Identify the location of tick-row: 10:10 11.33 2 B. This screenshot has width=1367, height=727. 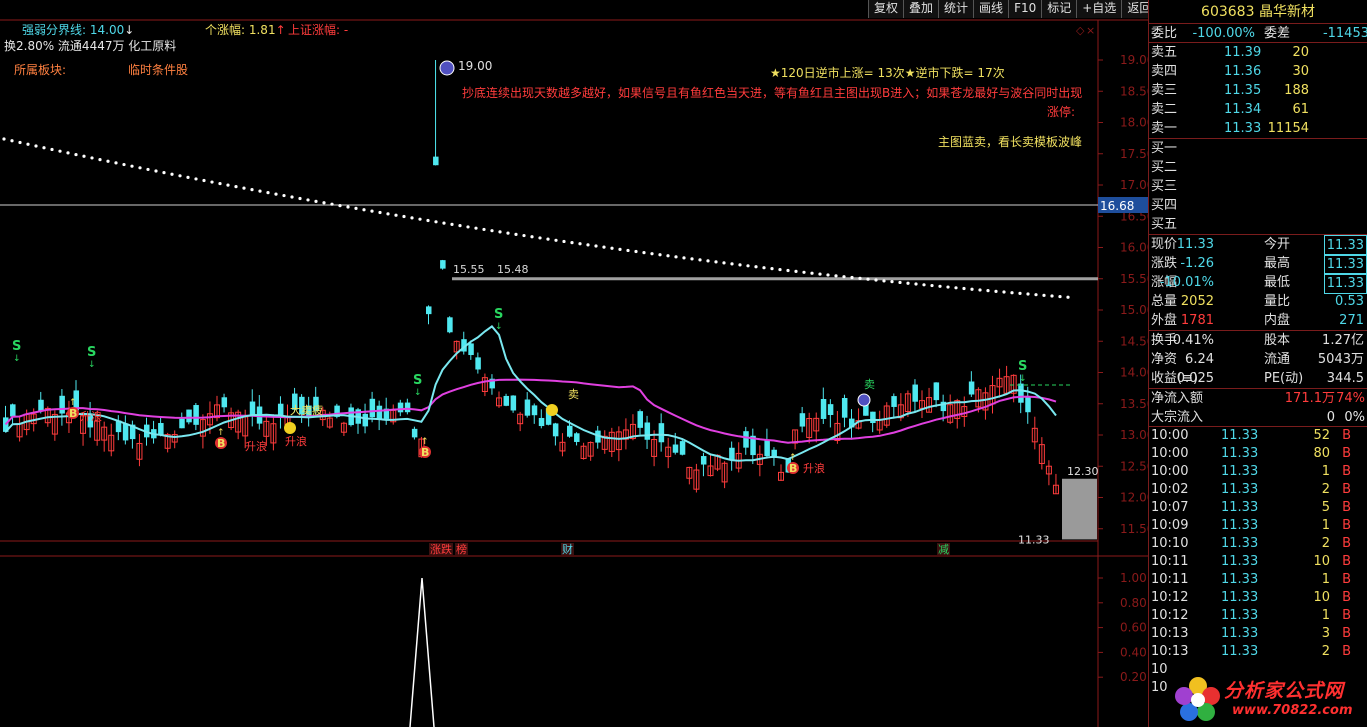
(1258, 544).